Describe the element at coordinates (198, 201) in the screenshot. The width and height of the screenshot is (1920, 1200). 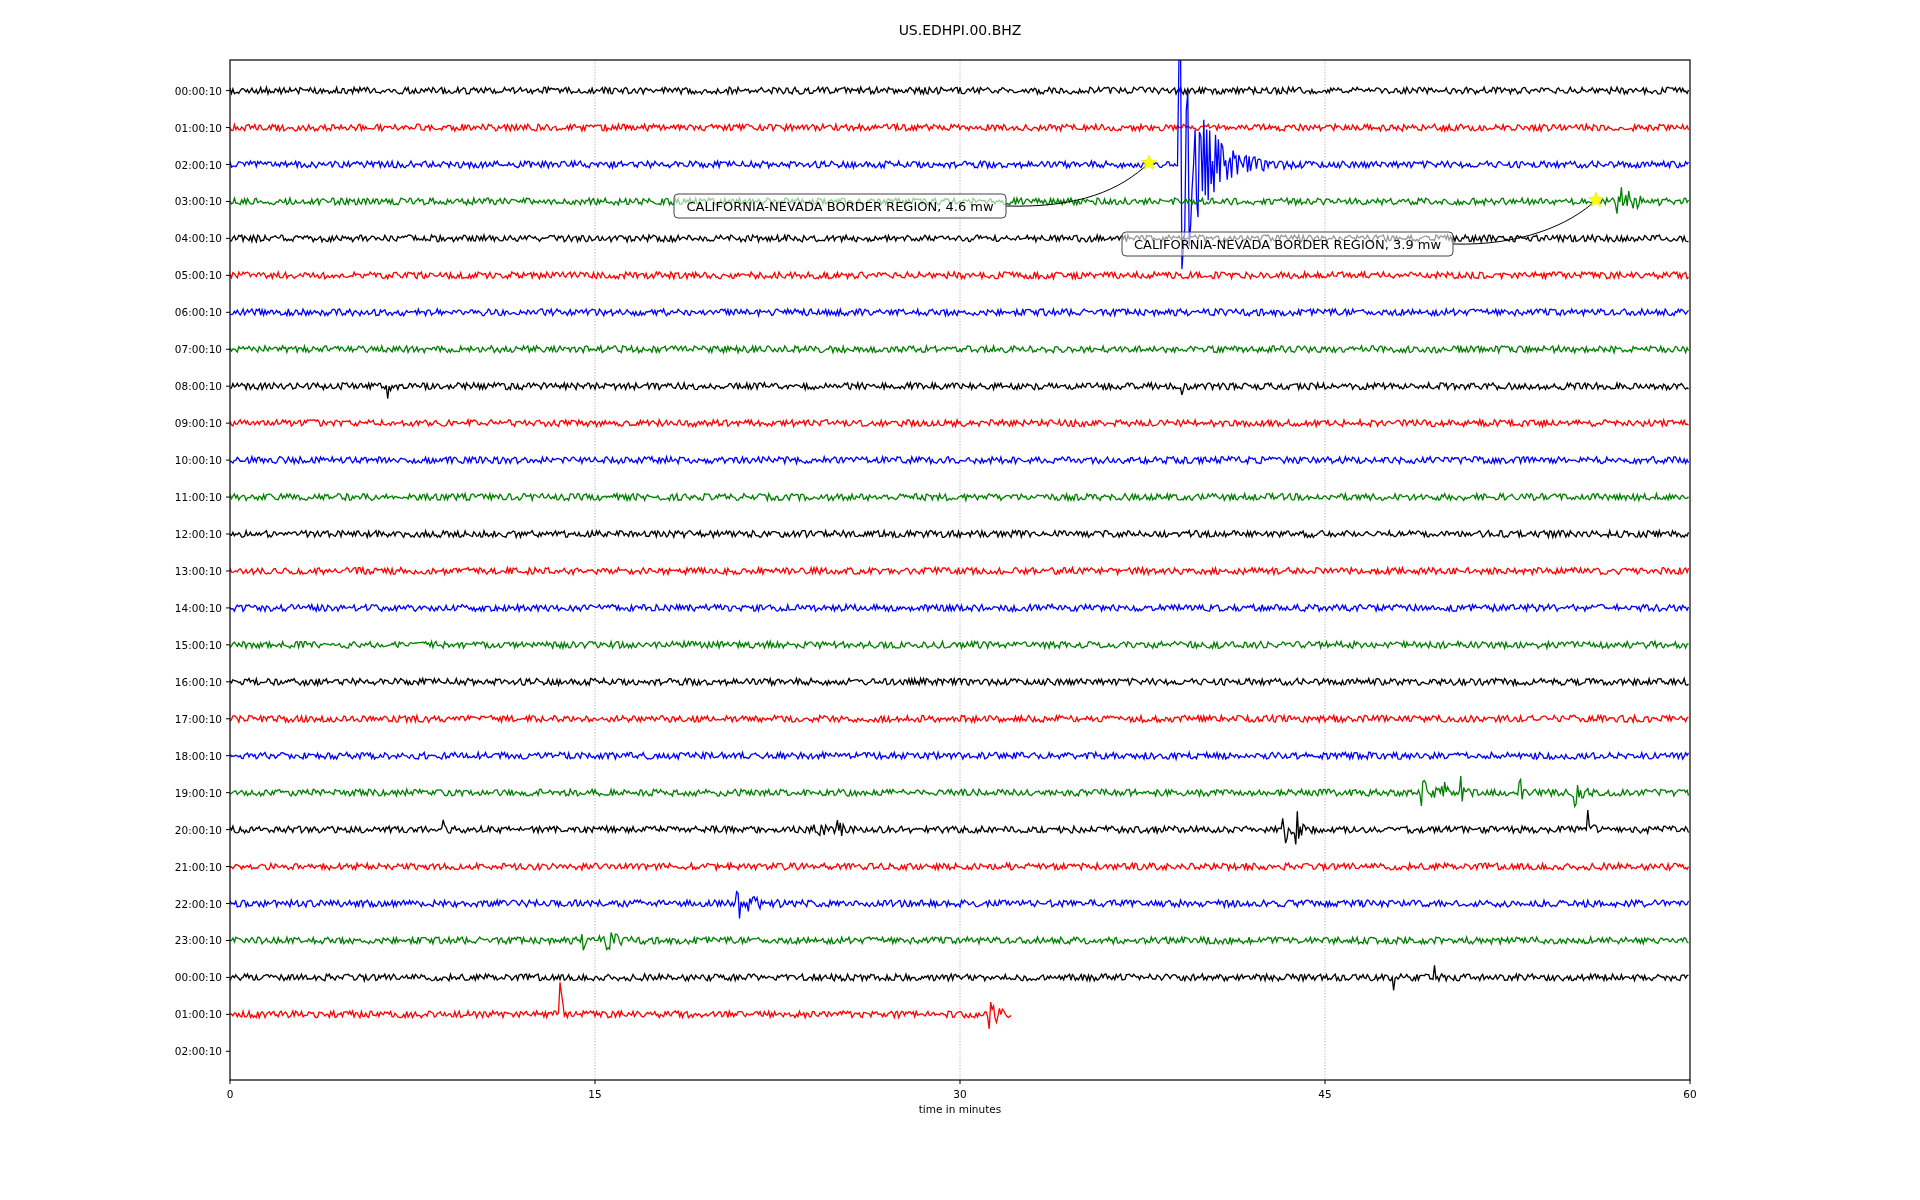
I see `y-tick-label: 03:00:10` at that location.